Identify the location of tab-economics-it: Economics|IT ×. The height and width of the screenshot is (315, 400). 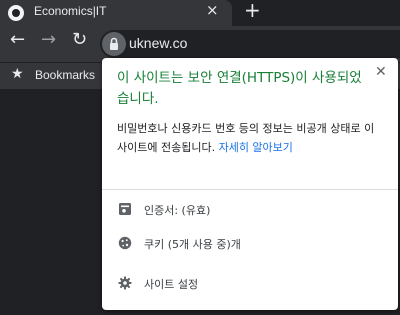
(116, 13).